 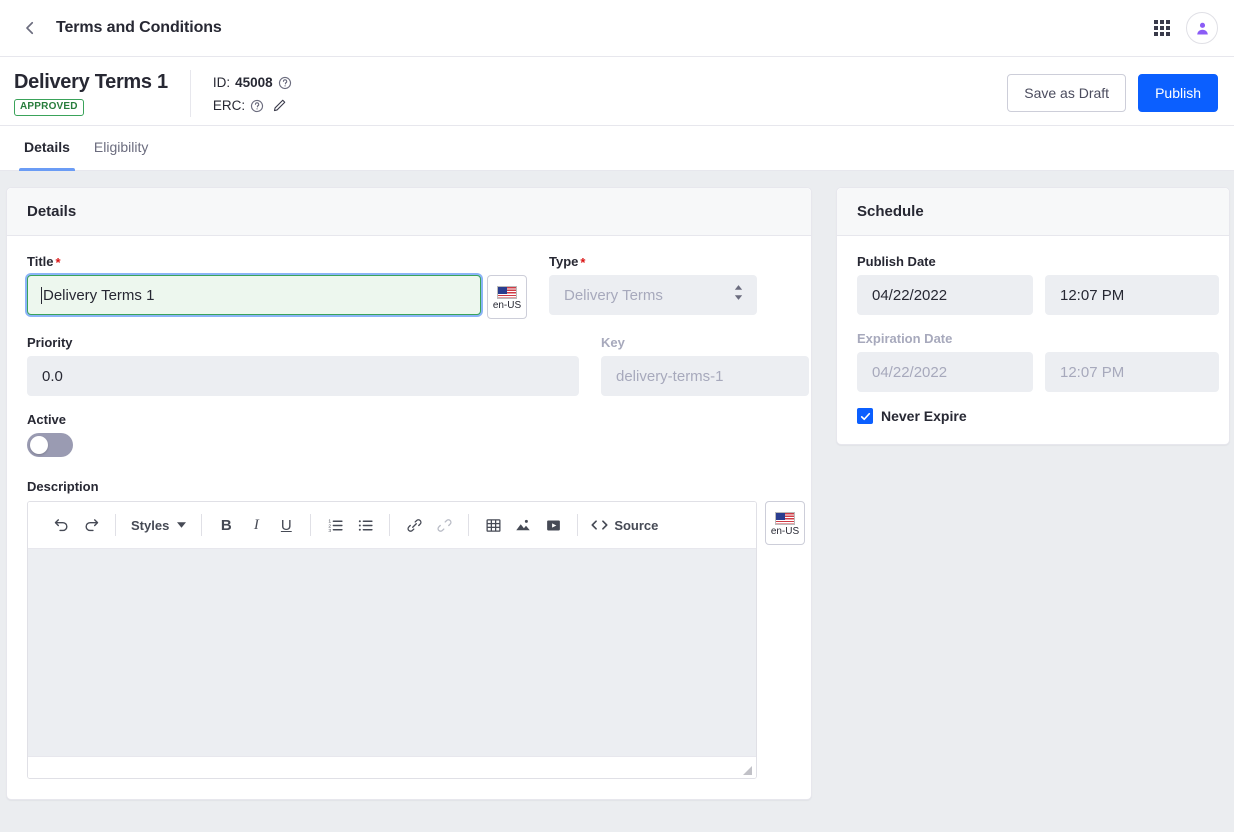 I want to click on page-title: Terms and Conditions, so click(x=139, y=27).